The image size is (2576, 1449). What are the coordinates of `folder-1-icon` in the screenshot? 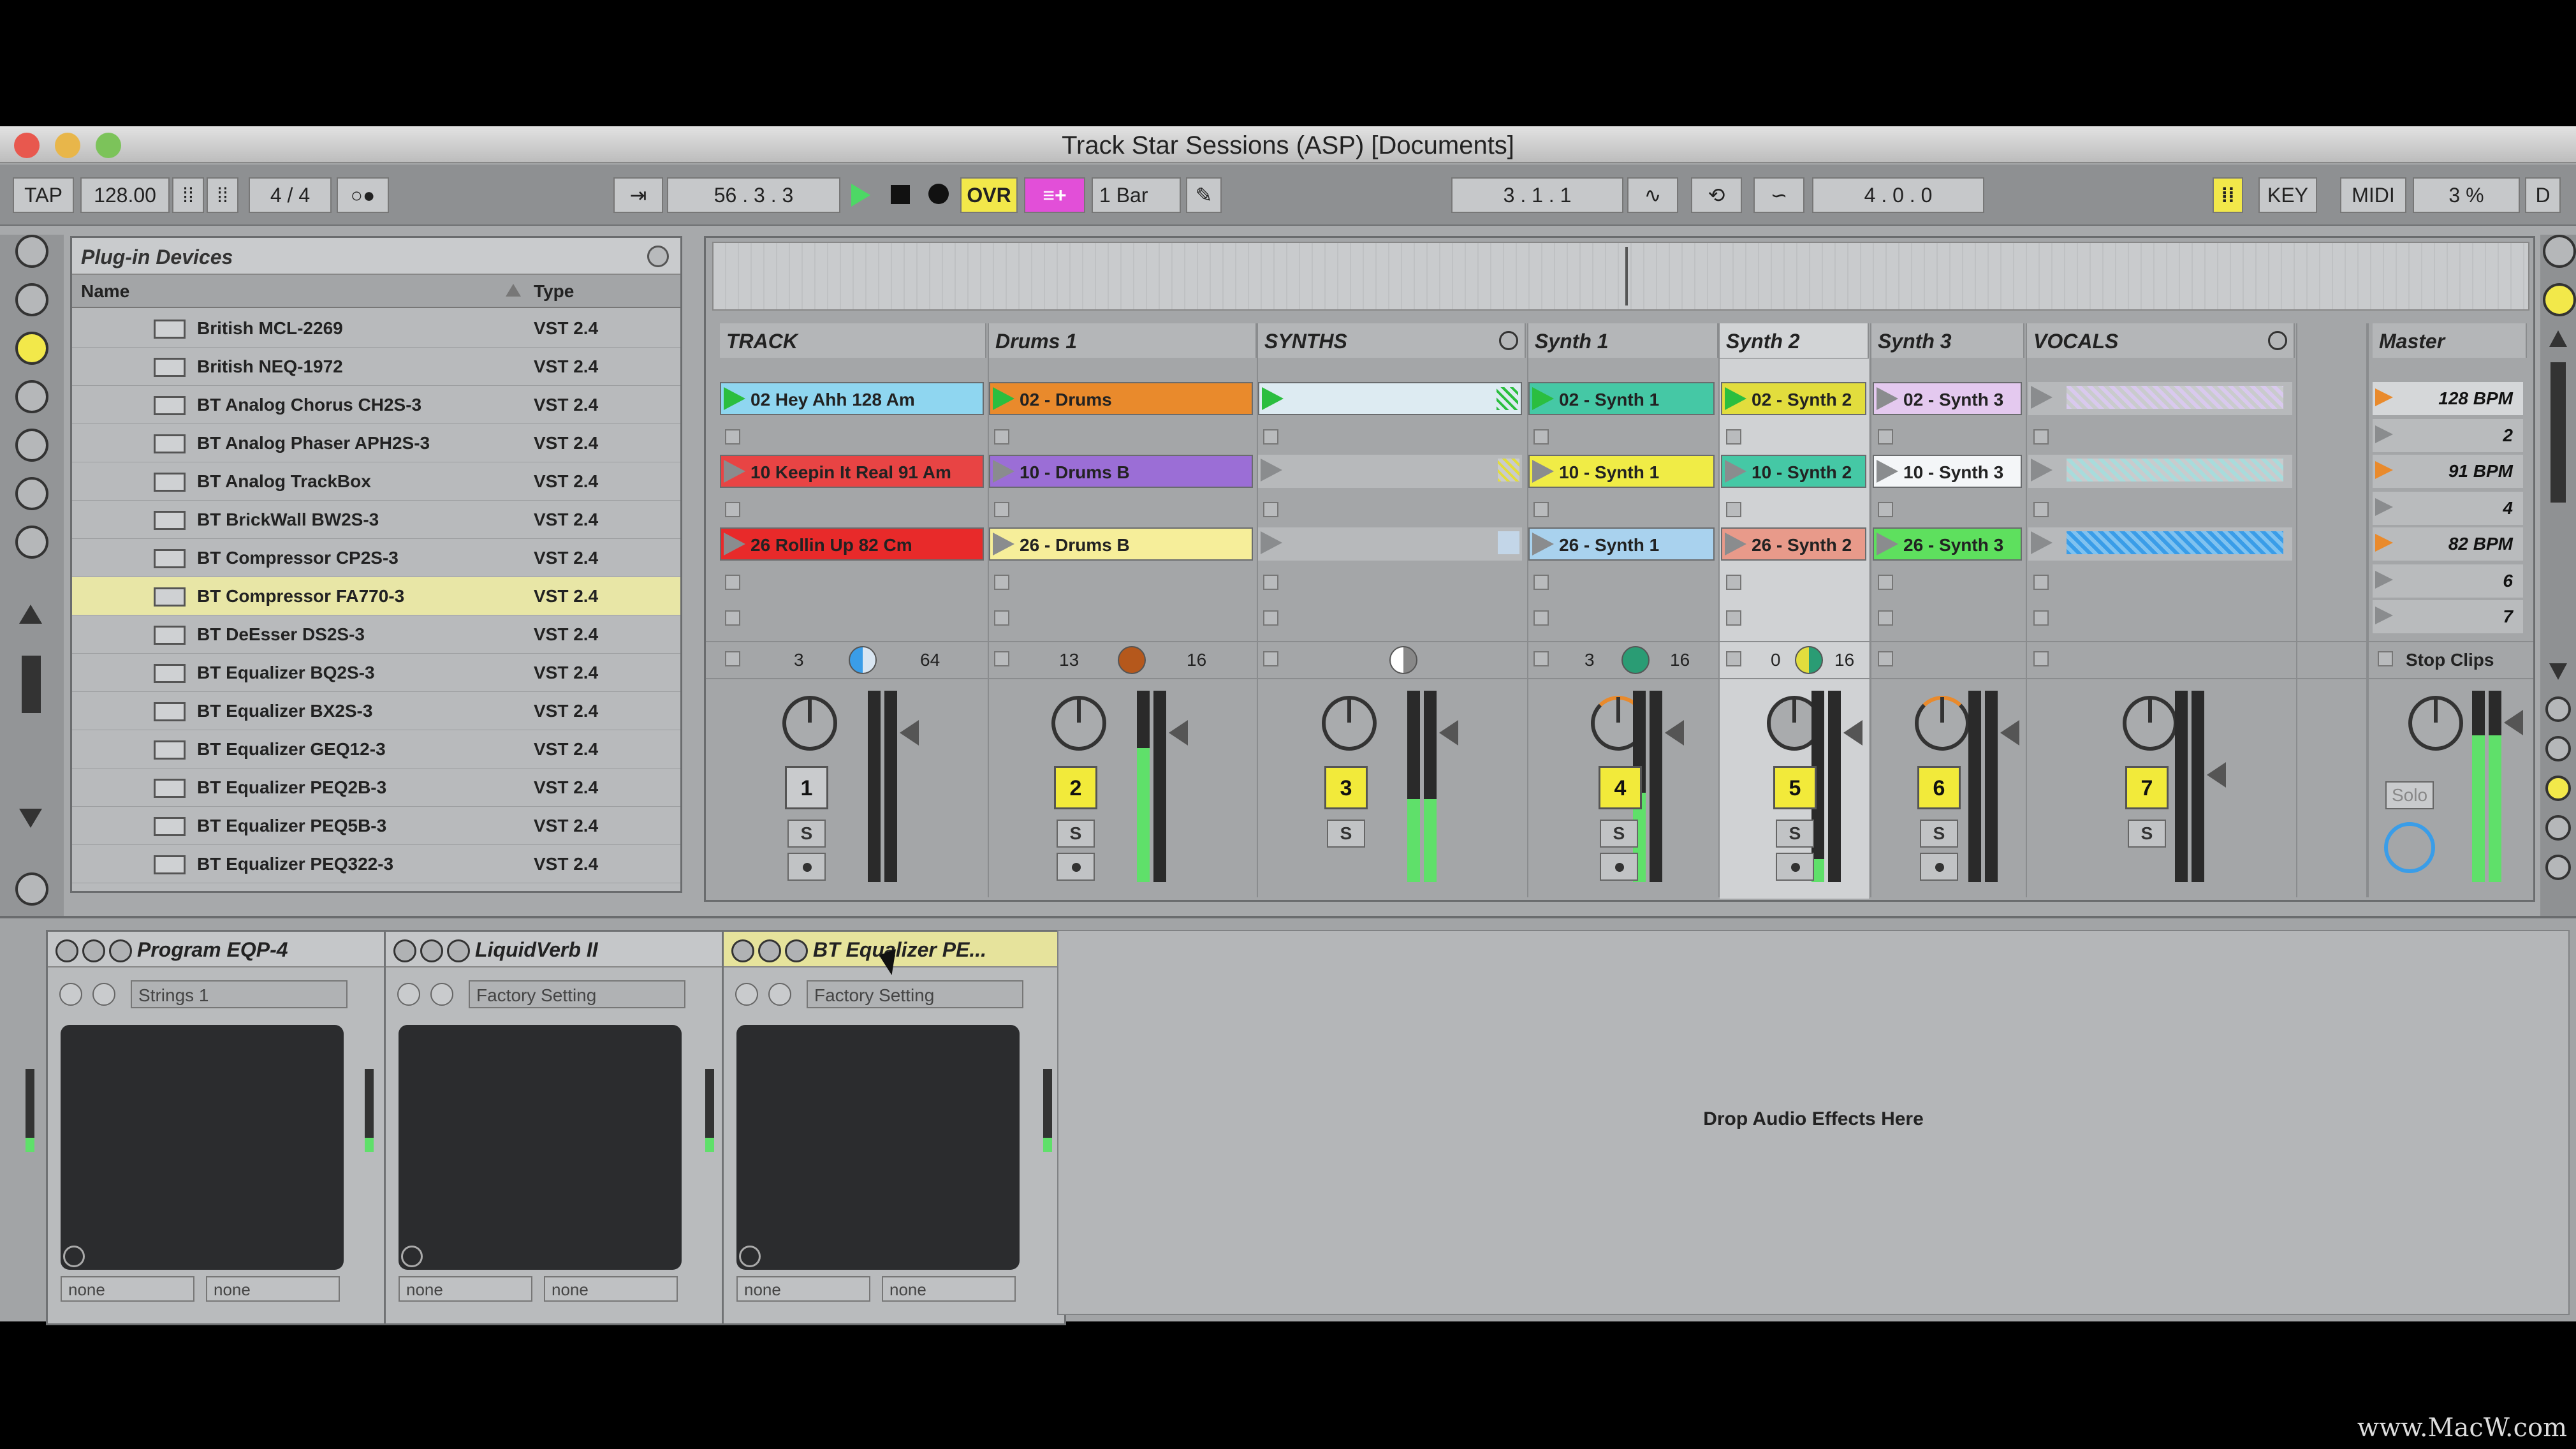 It's located at (31, 396).